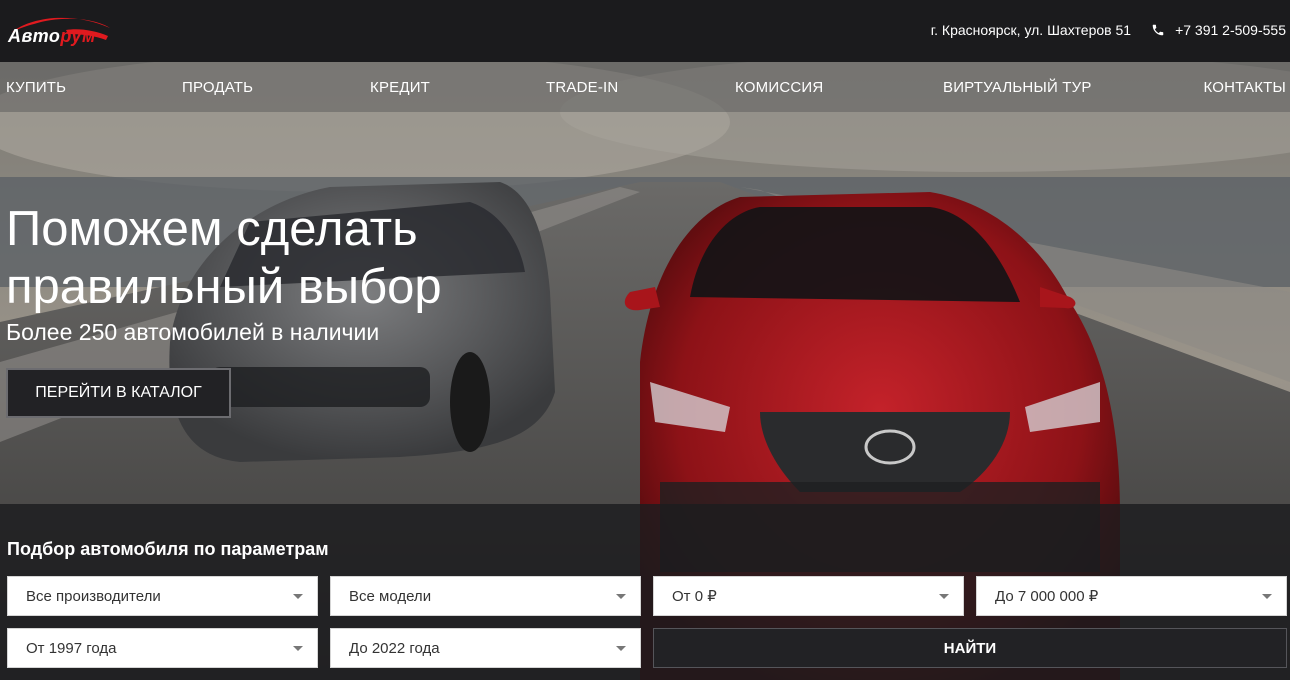  Describe the element at coordinates (400, 87) in the screenshot. I see `nav-item-credit: КРЕДИТ` at that location.